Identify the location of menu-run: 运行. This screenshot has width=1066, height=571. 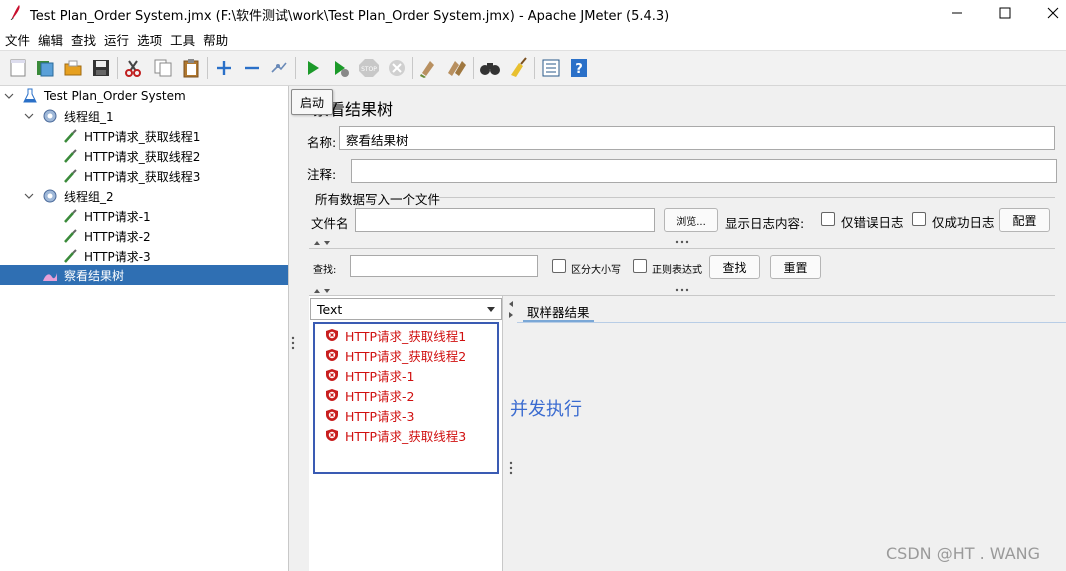
(117, 38).